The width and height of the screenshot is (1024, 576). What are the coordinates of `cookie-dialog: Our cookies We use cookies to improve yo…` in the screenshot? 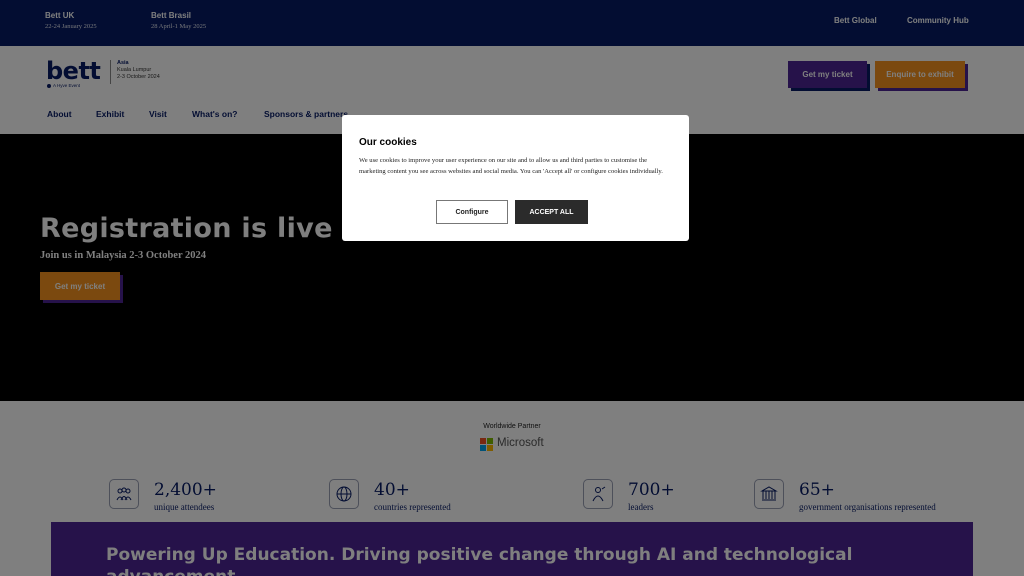 It's located at (515, 178).